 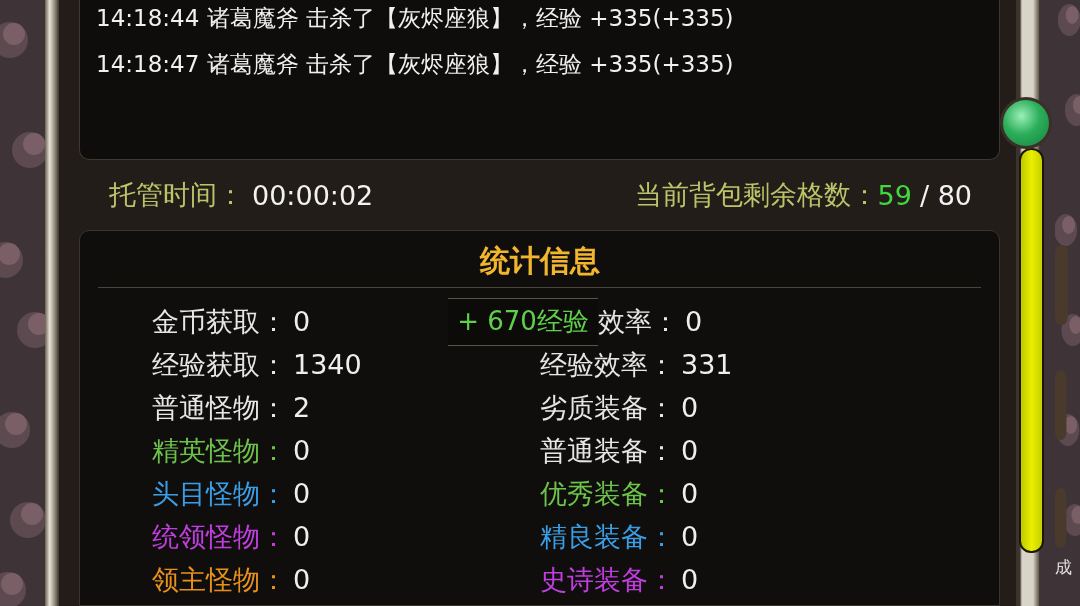 I want to click on experience-toast: + 670经验, so click(x=523, y=321).